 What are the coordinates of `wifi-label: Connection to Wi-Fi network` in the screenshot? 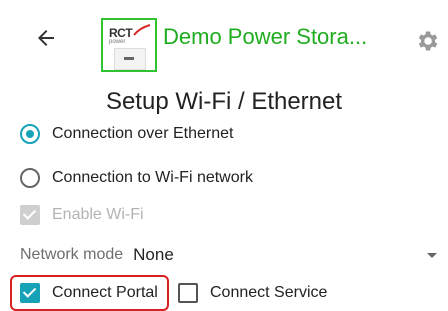 It's located at (152, 177).